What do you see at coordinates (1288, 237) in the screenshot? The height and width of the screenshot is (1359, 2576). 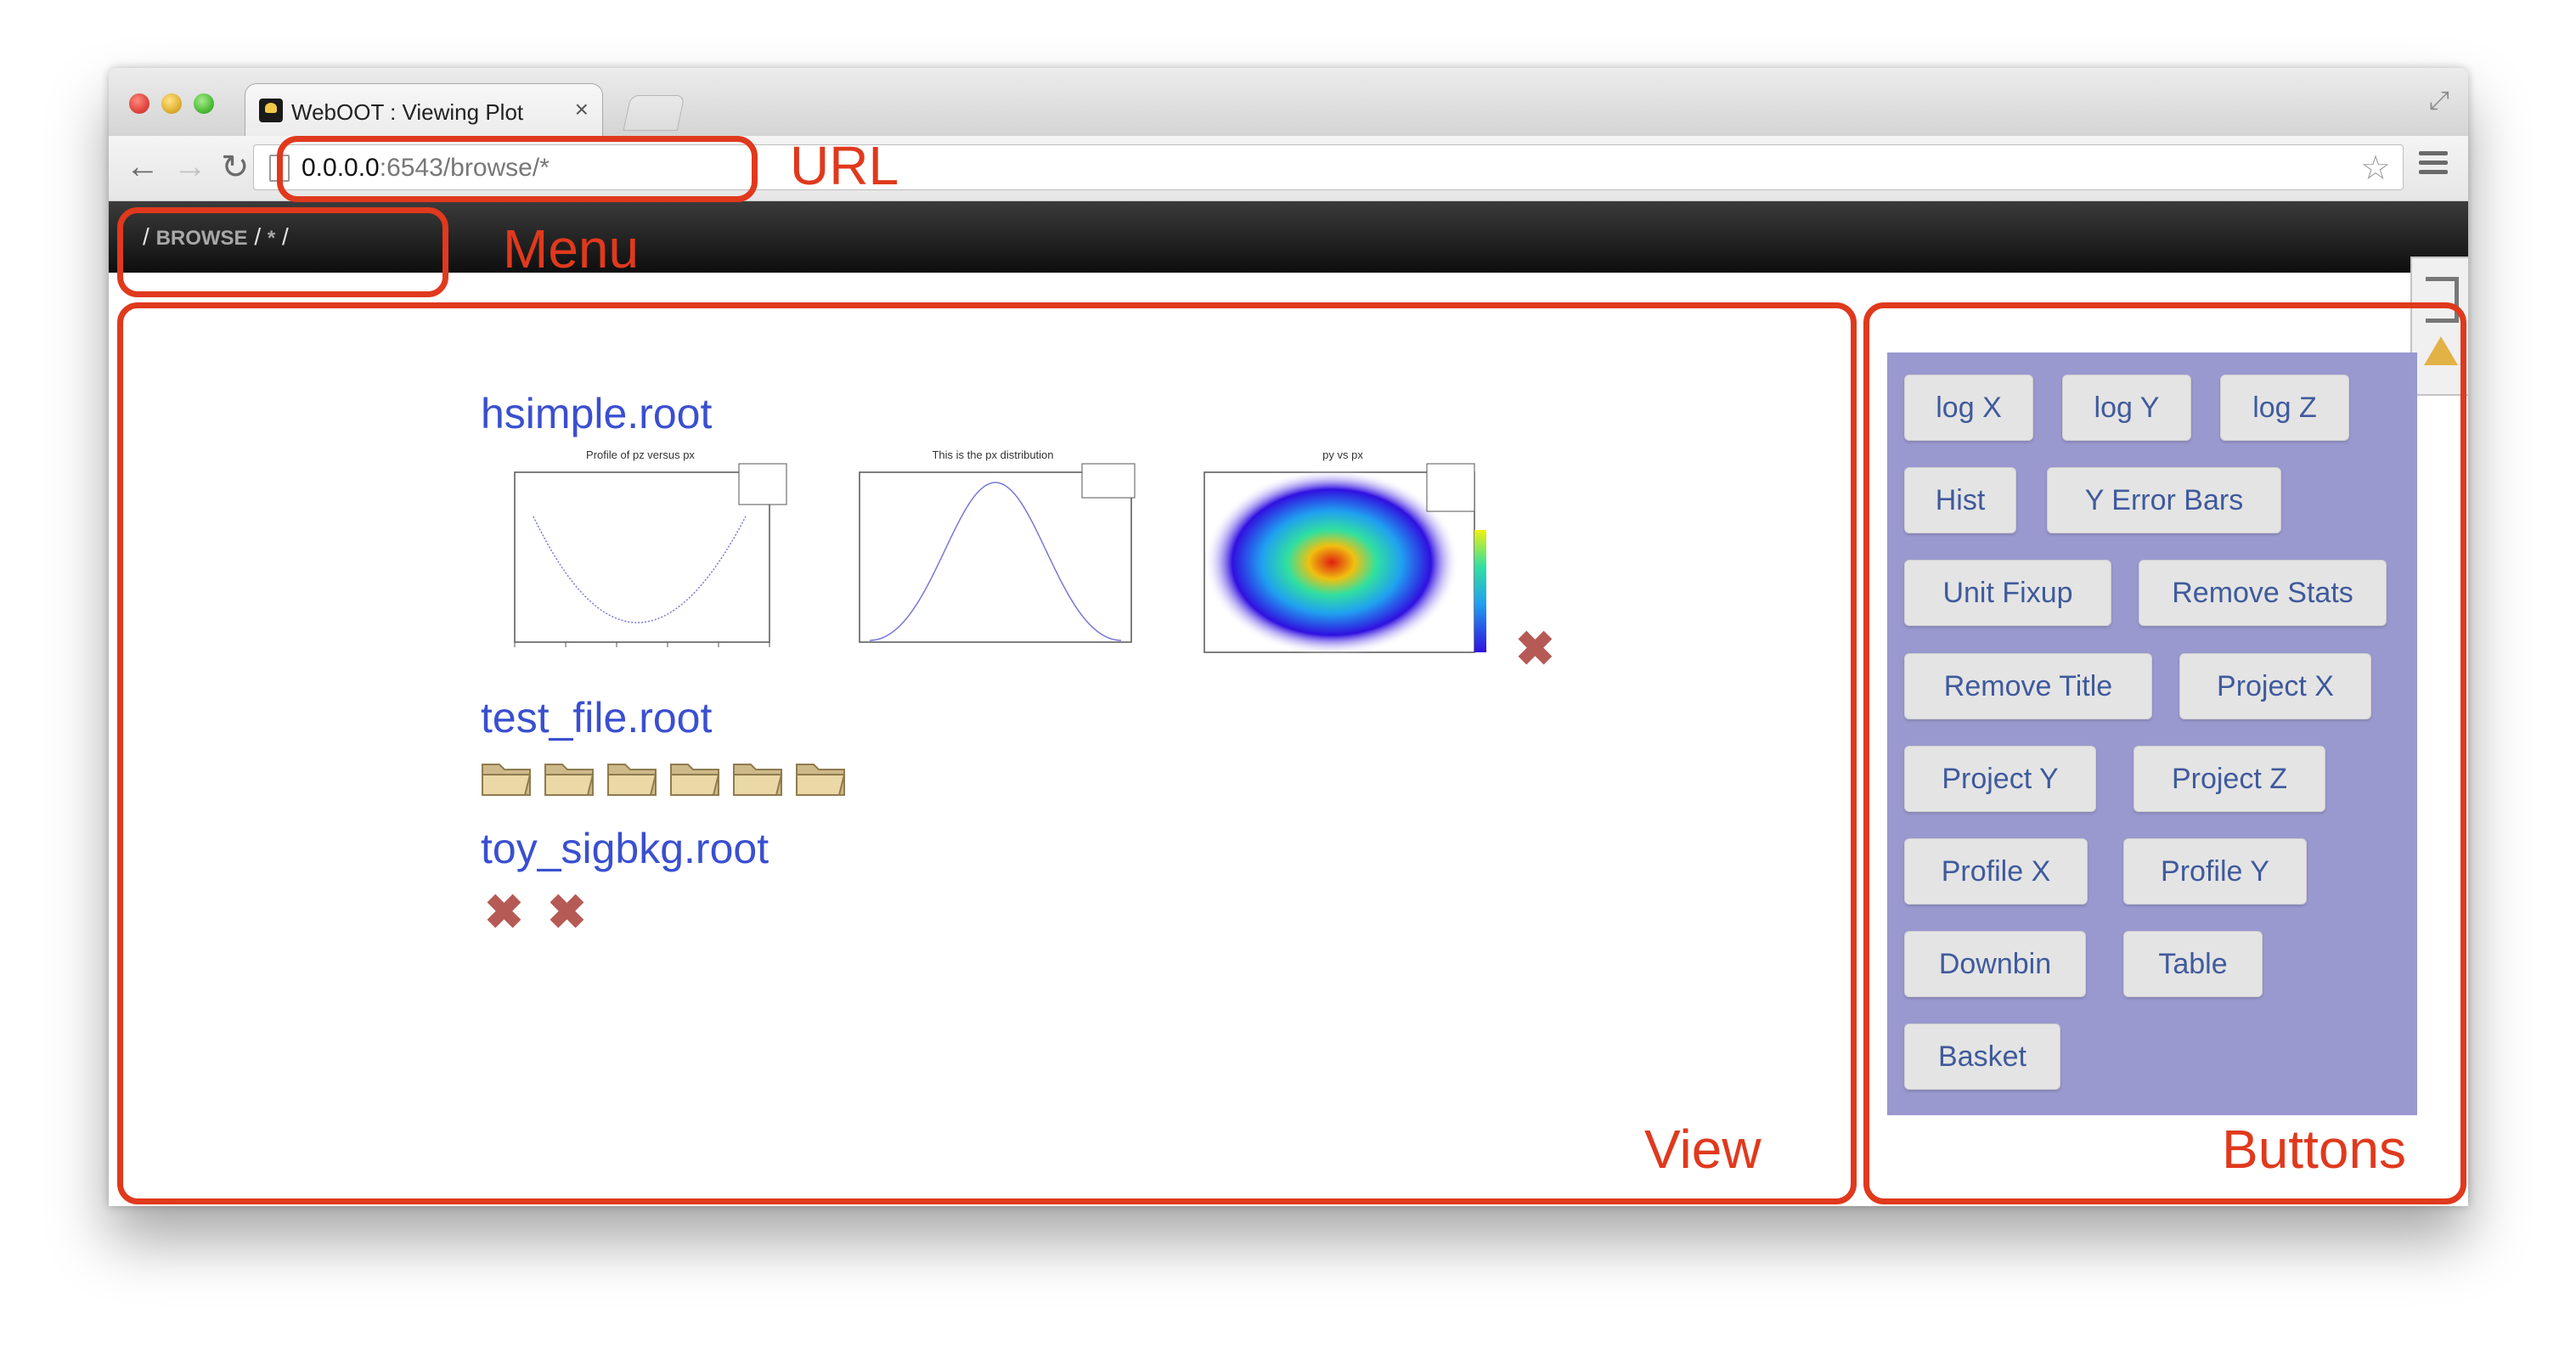 I see `menu-bar: / BROWSE / * /` at bounding box center [1288, 237].